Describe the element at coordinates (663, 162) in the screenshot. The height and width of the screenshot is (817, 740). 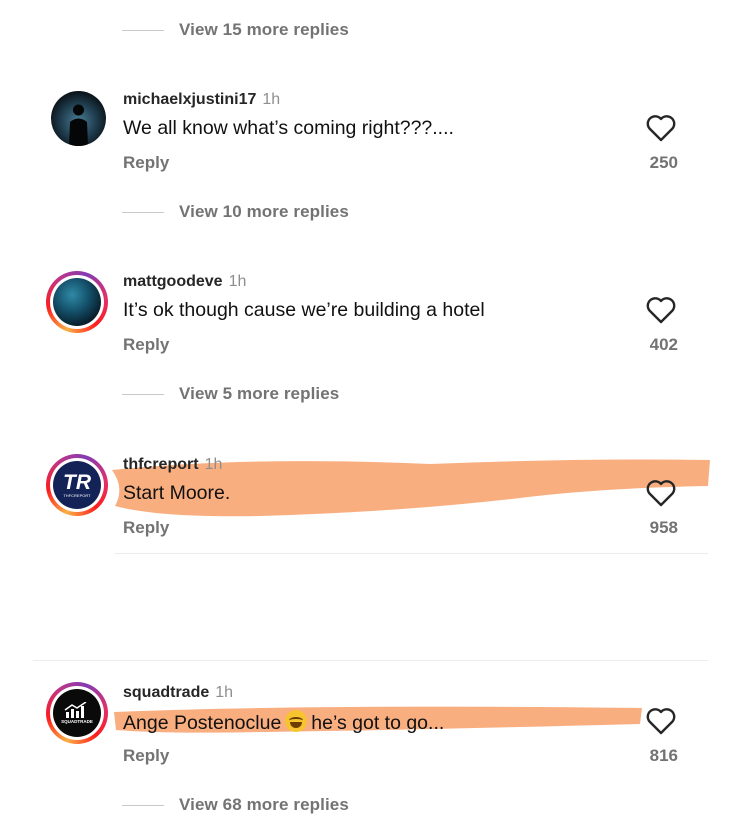
I see `like-count: 250` at that location.